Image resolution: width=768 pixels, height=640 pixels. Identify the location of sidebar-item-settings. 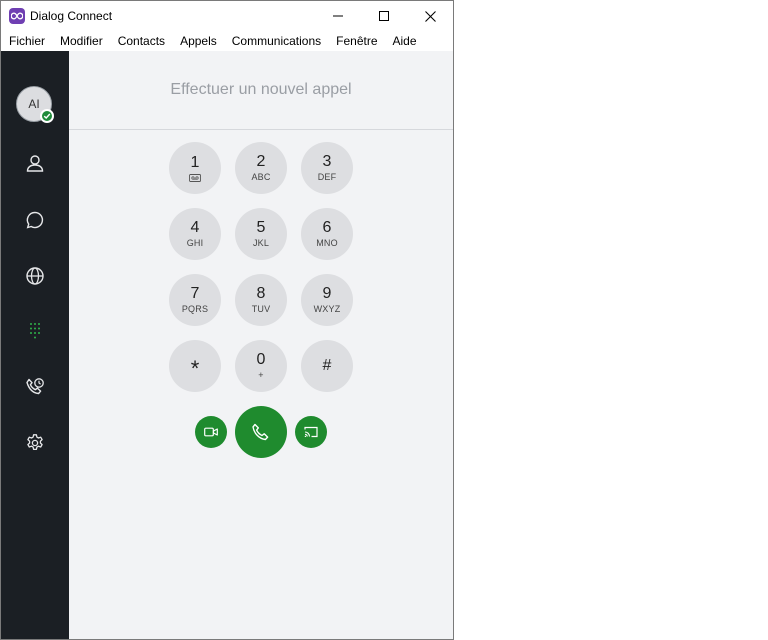
(35, 443).